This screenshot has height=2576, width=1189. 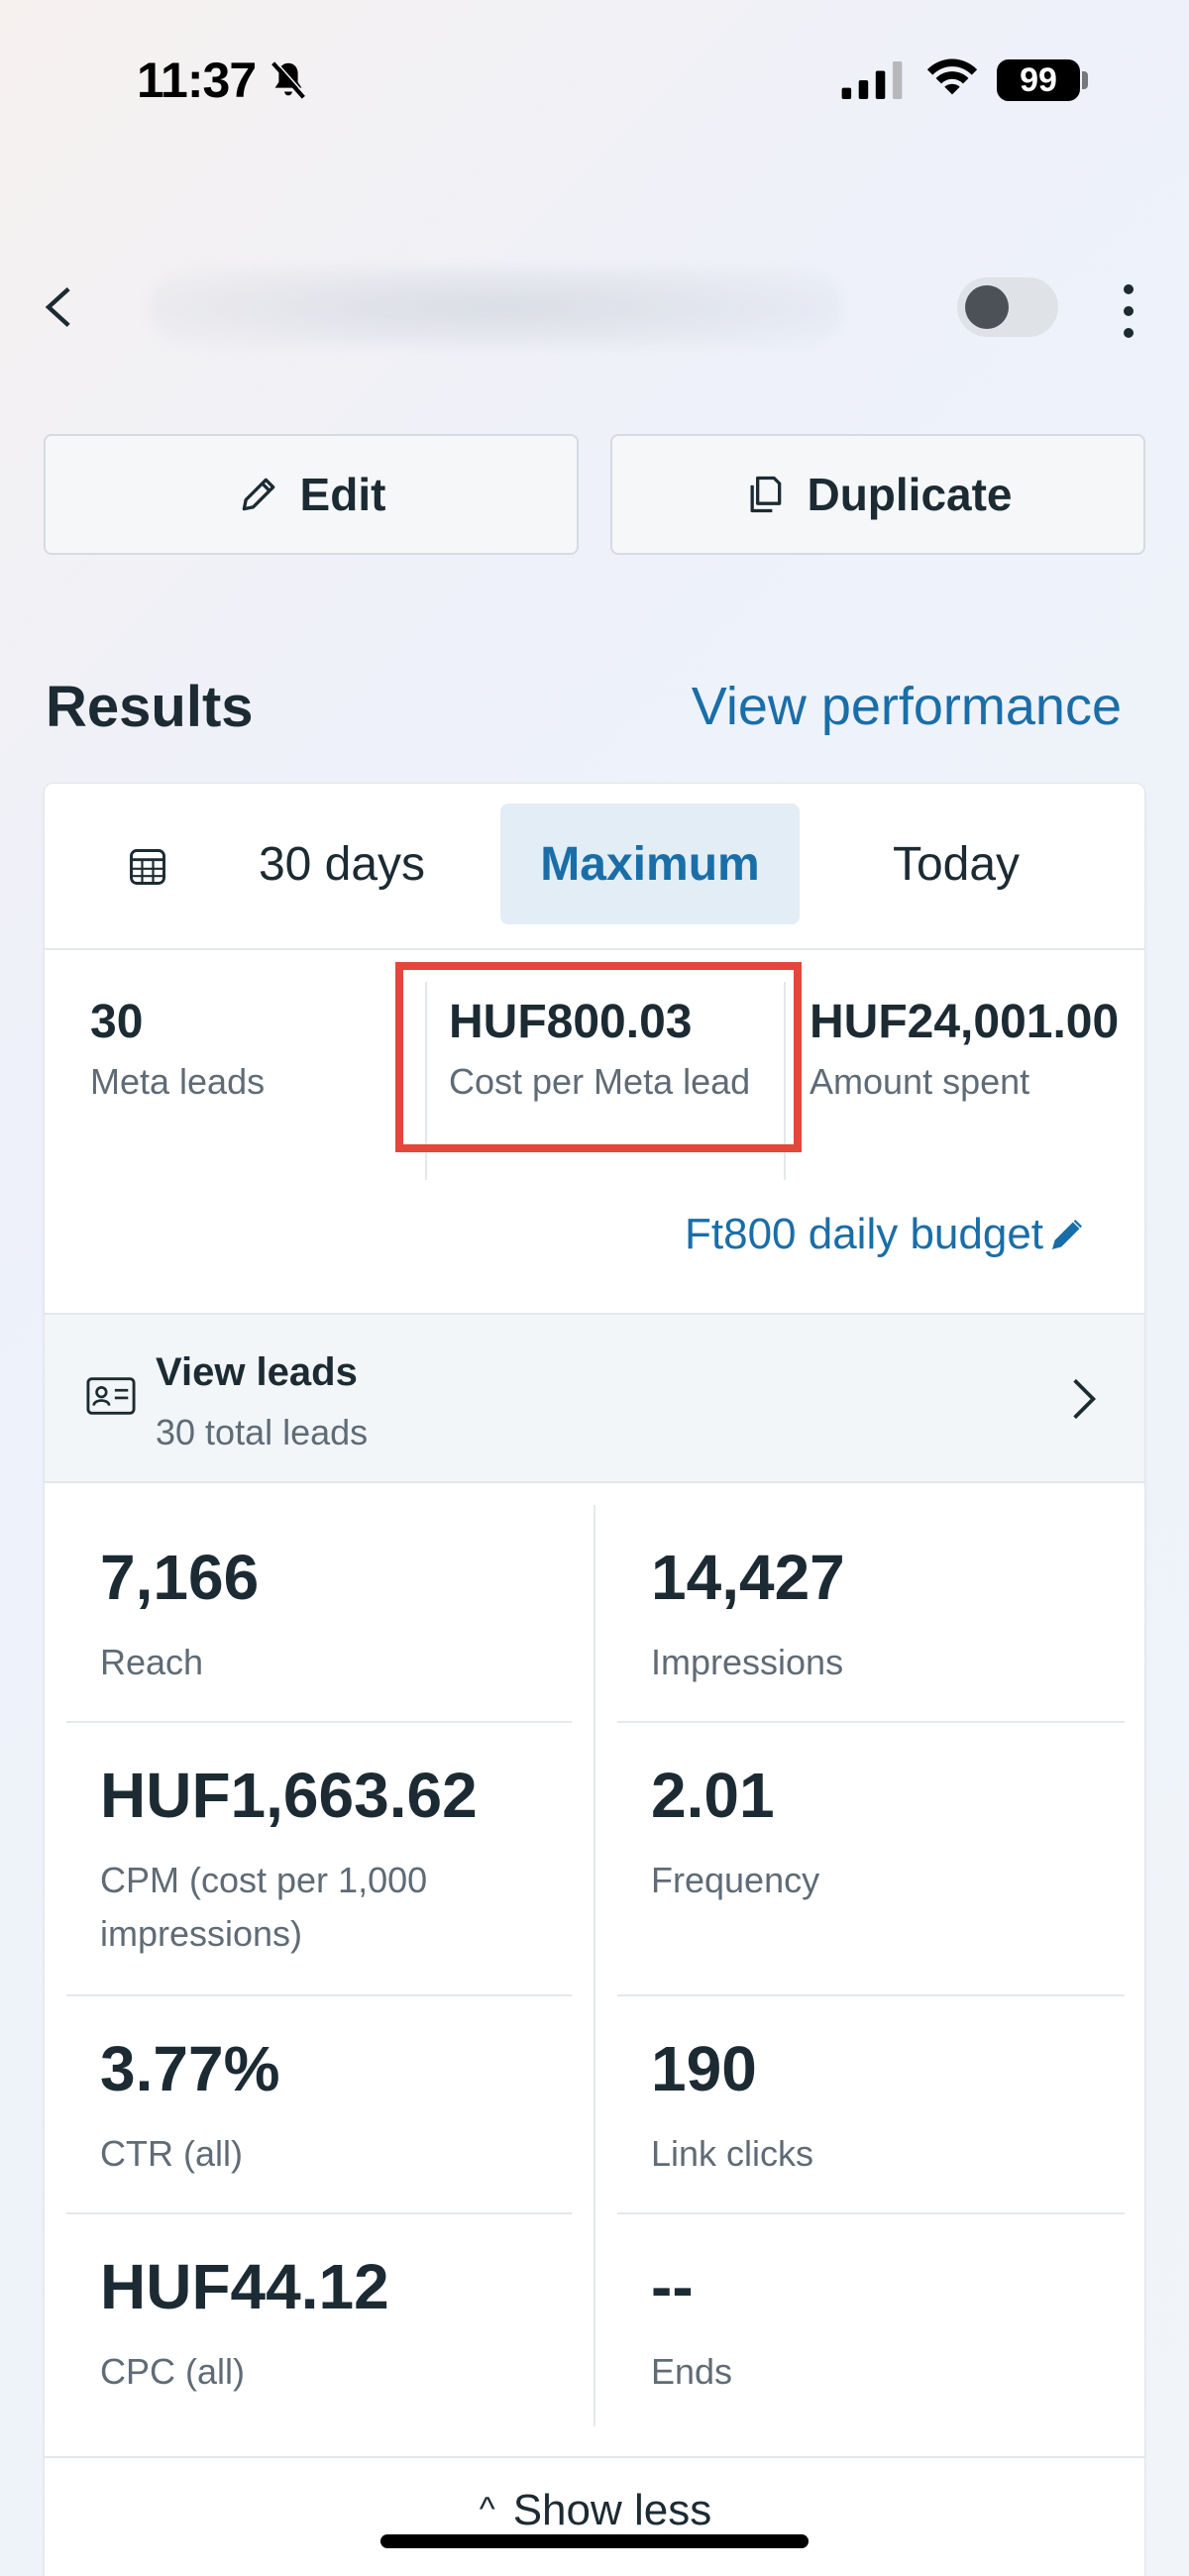 I want to click on home-indicator, so click(x=594, y=2541).